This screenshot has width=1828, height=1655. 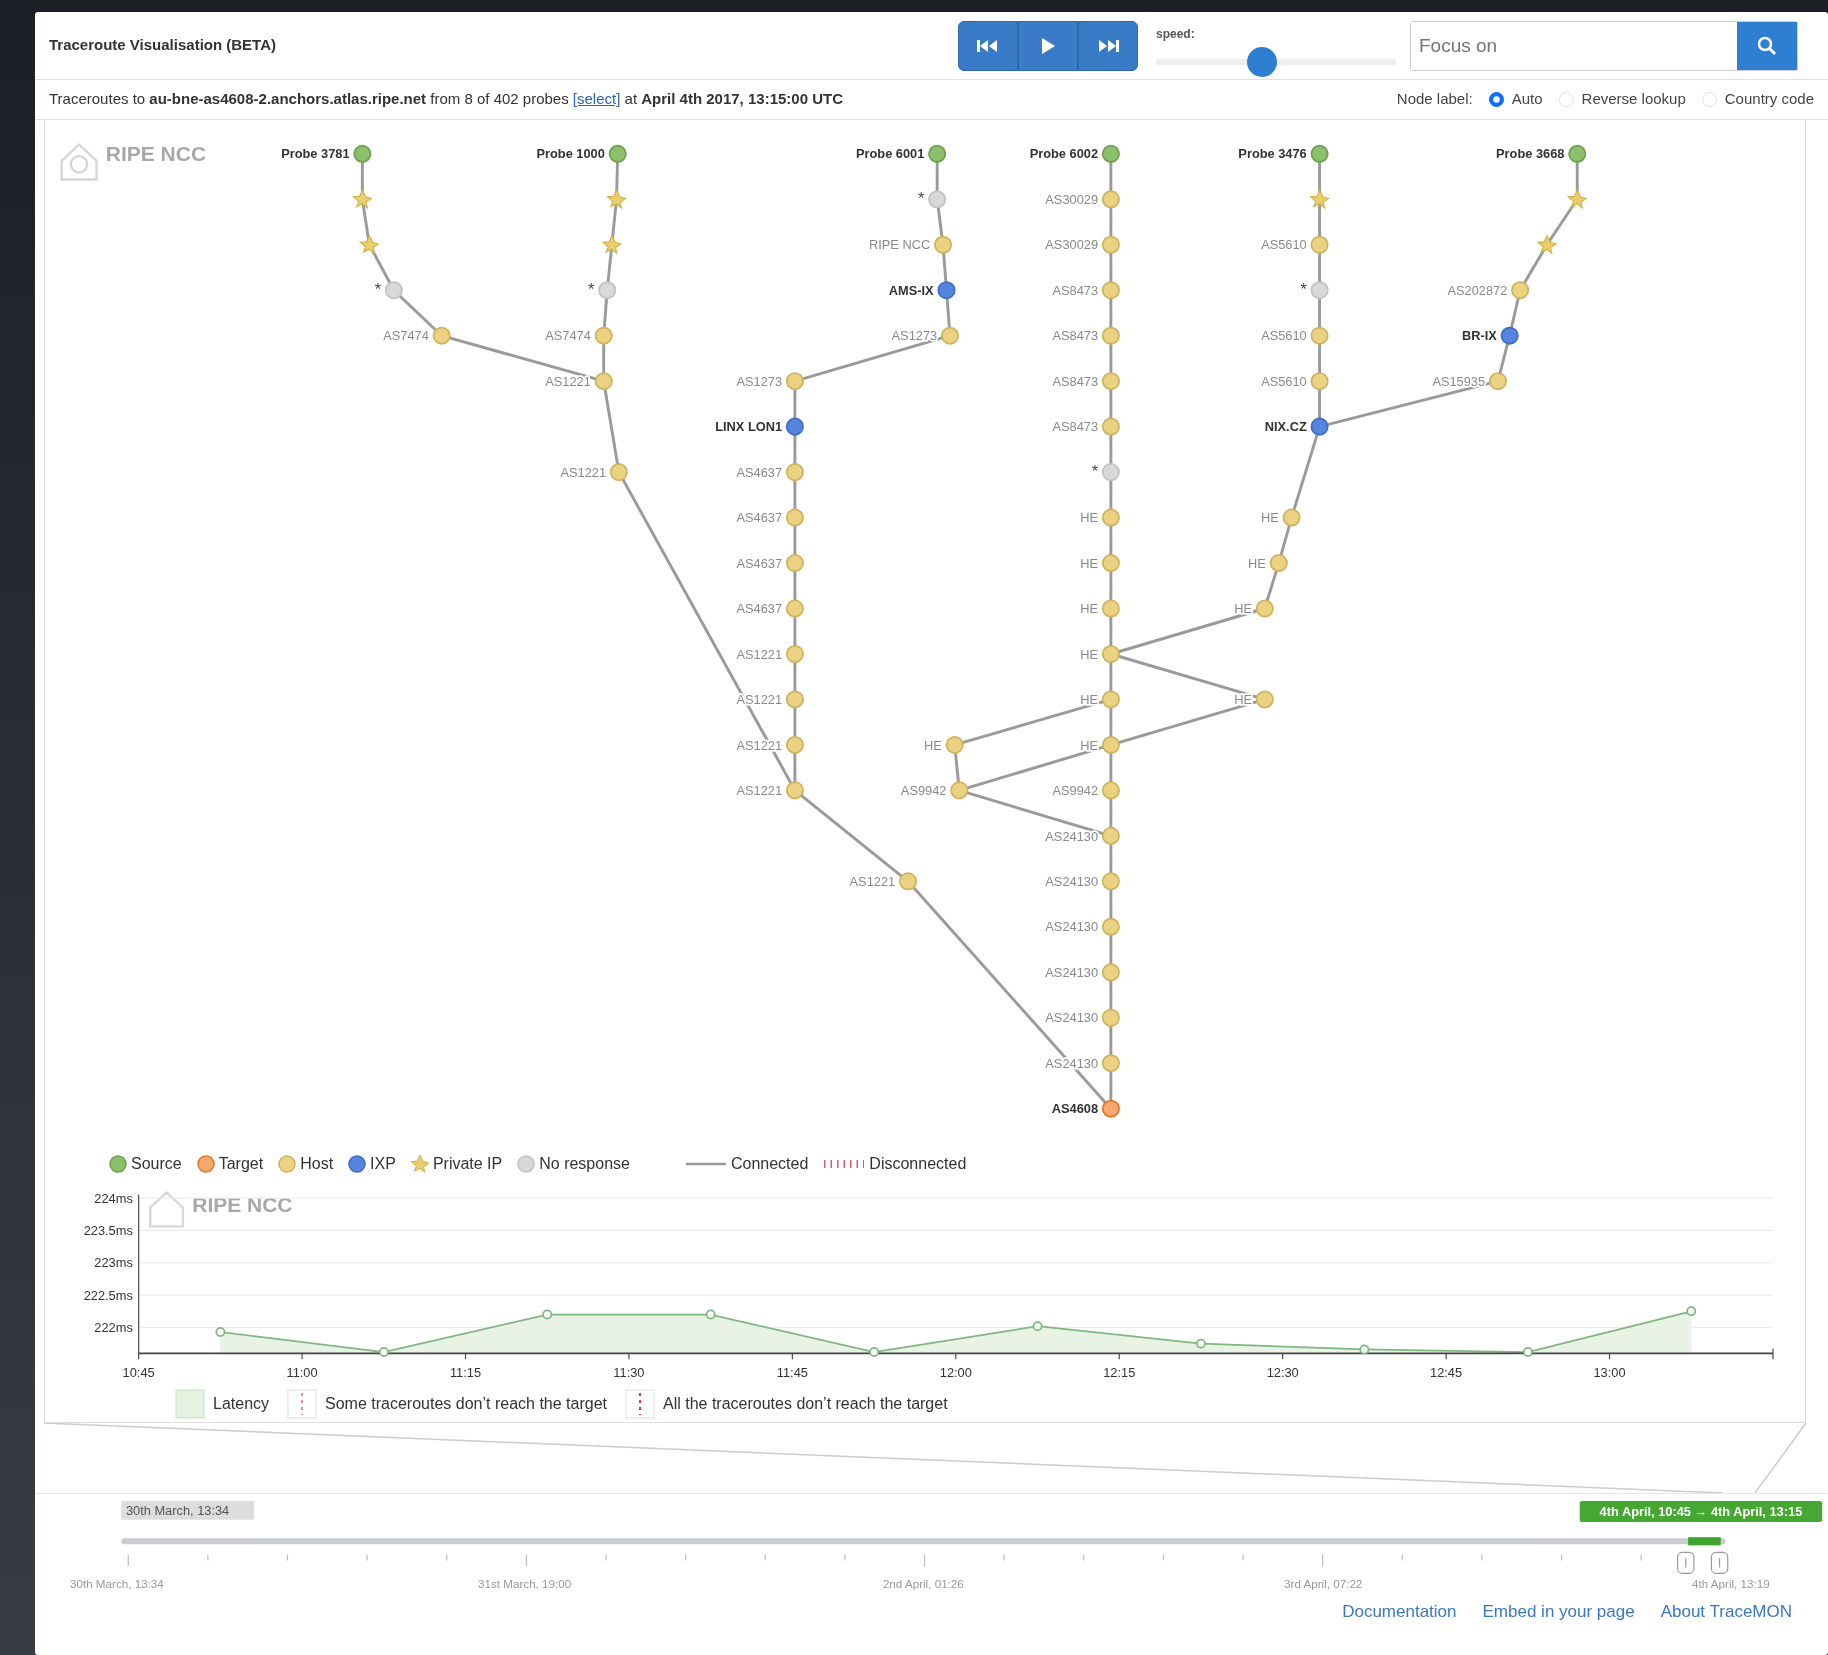 What do you see at coordinates (302, 1404) in the screenshot?
I see `partial-failure-icon` at bounding box center [302, 1404].